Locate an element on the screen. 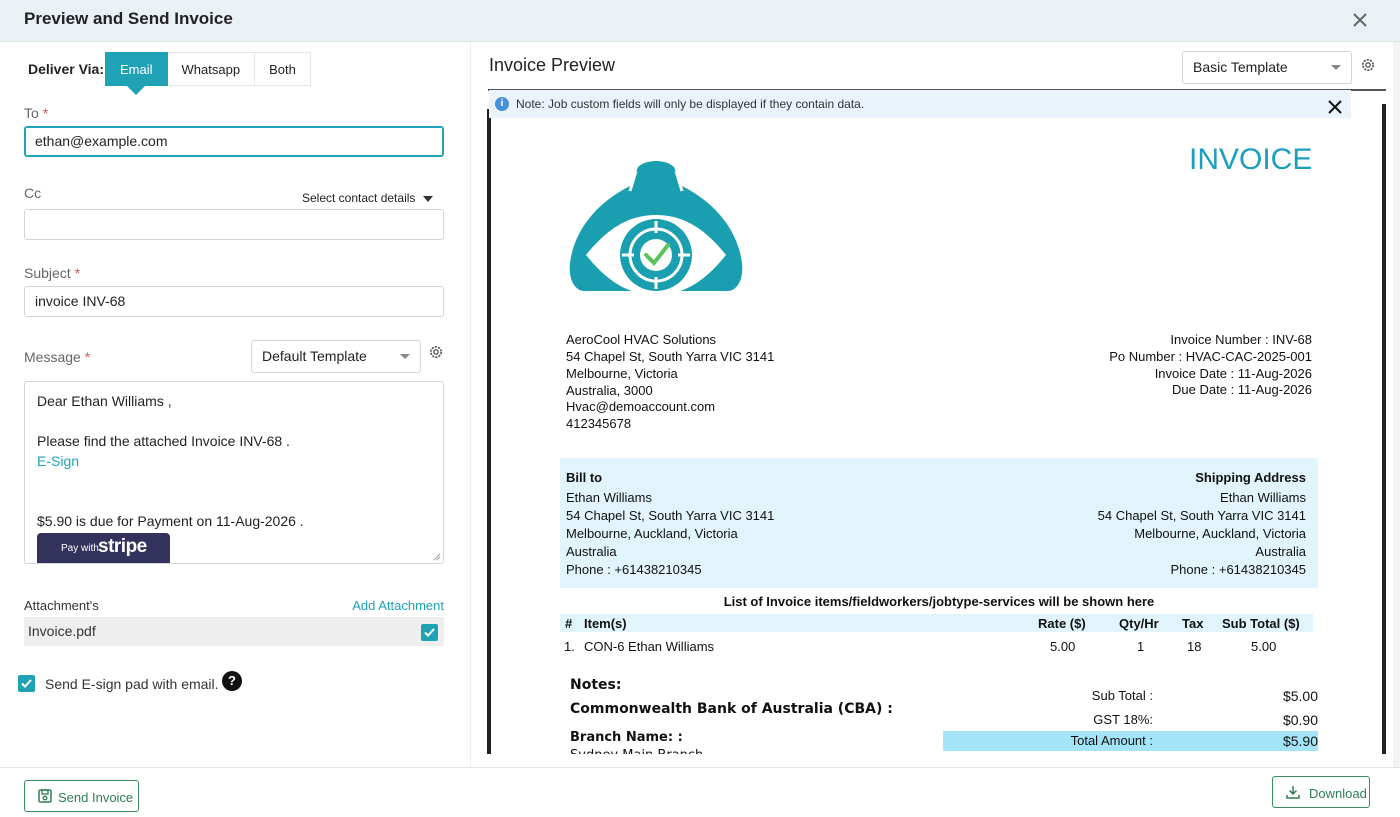 The height and width of the screenshot is (817, 1400). esign-pad-checkbox is located at coordinates (26, 683).